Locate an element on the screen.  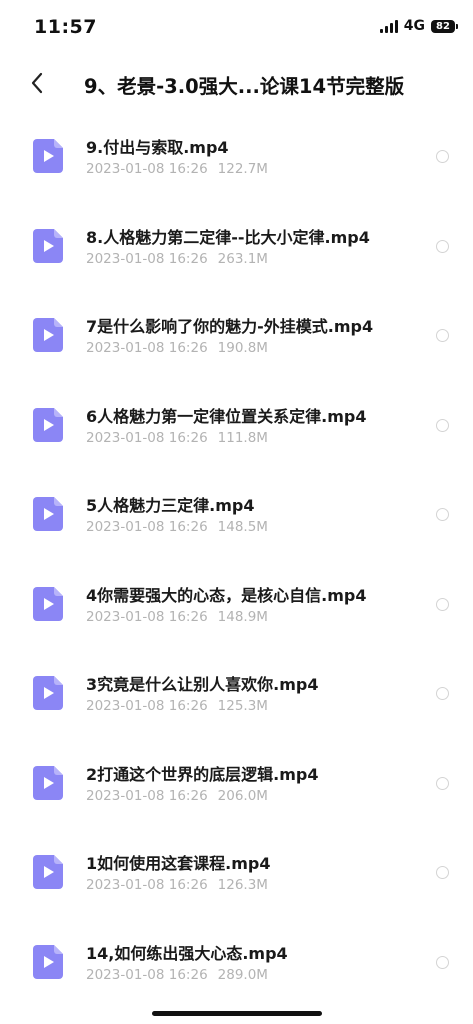
nav-bar: 9、老景-3.0强大...论课14节完整版 is located at coordinates (236, 84).